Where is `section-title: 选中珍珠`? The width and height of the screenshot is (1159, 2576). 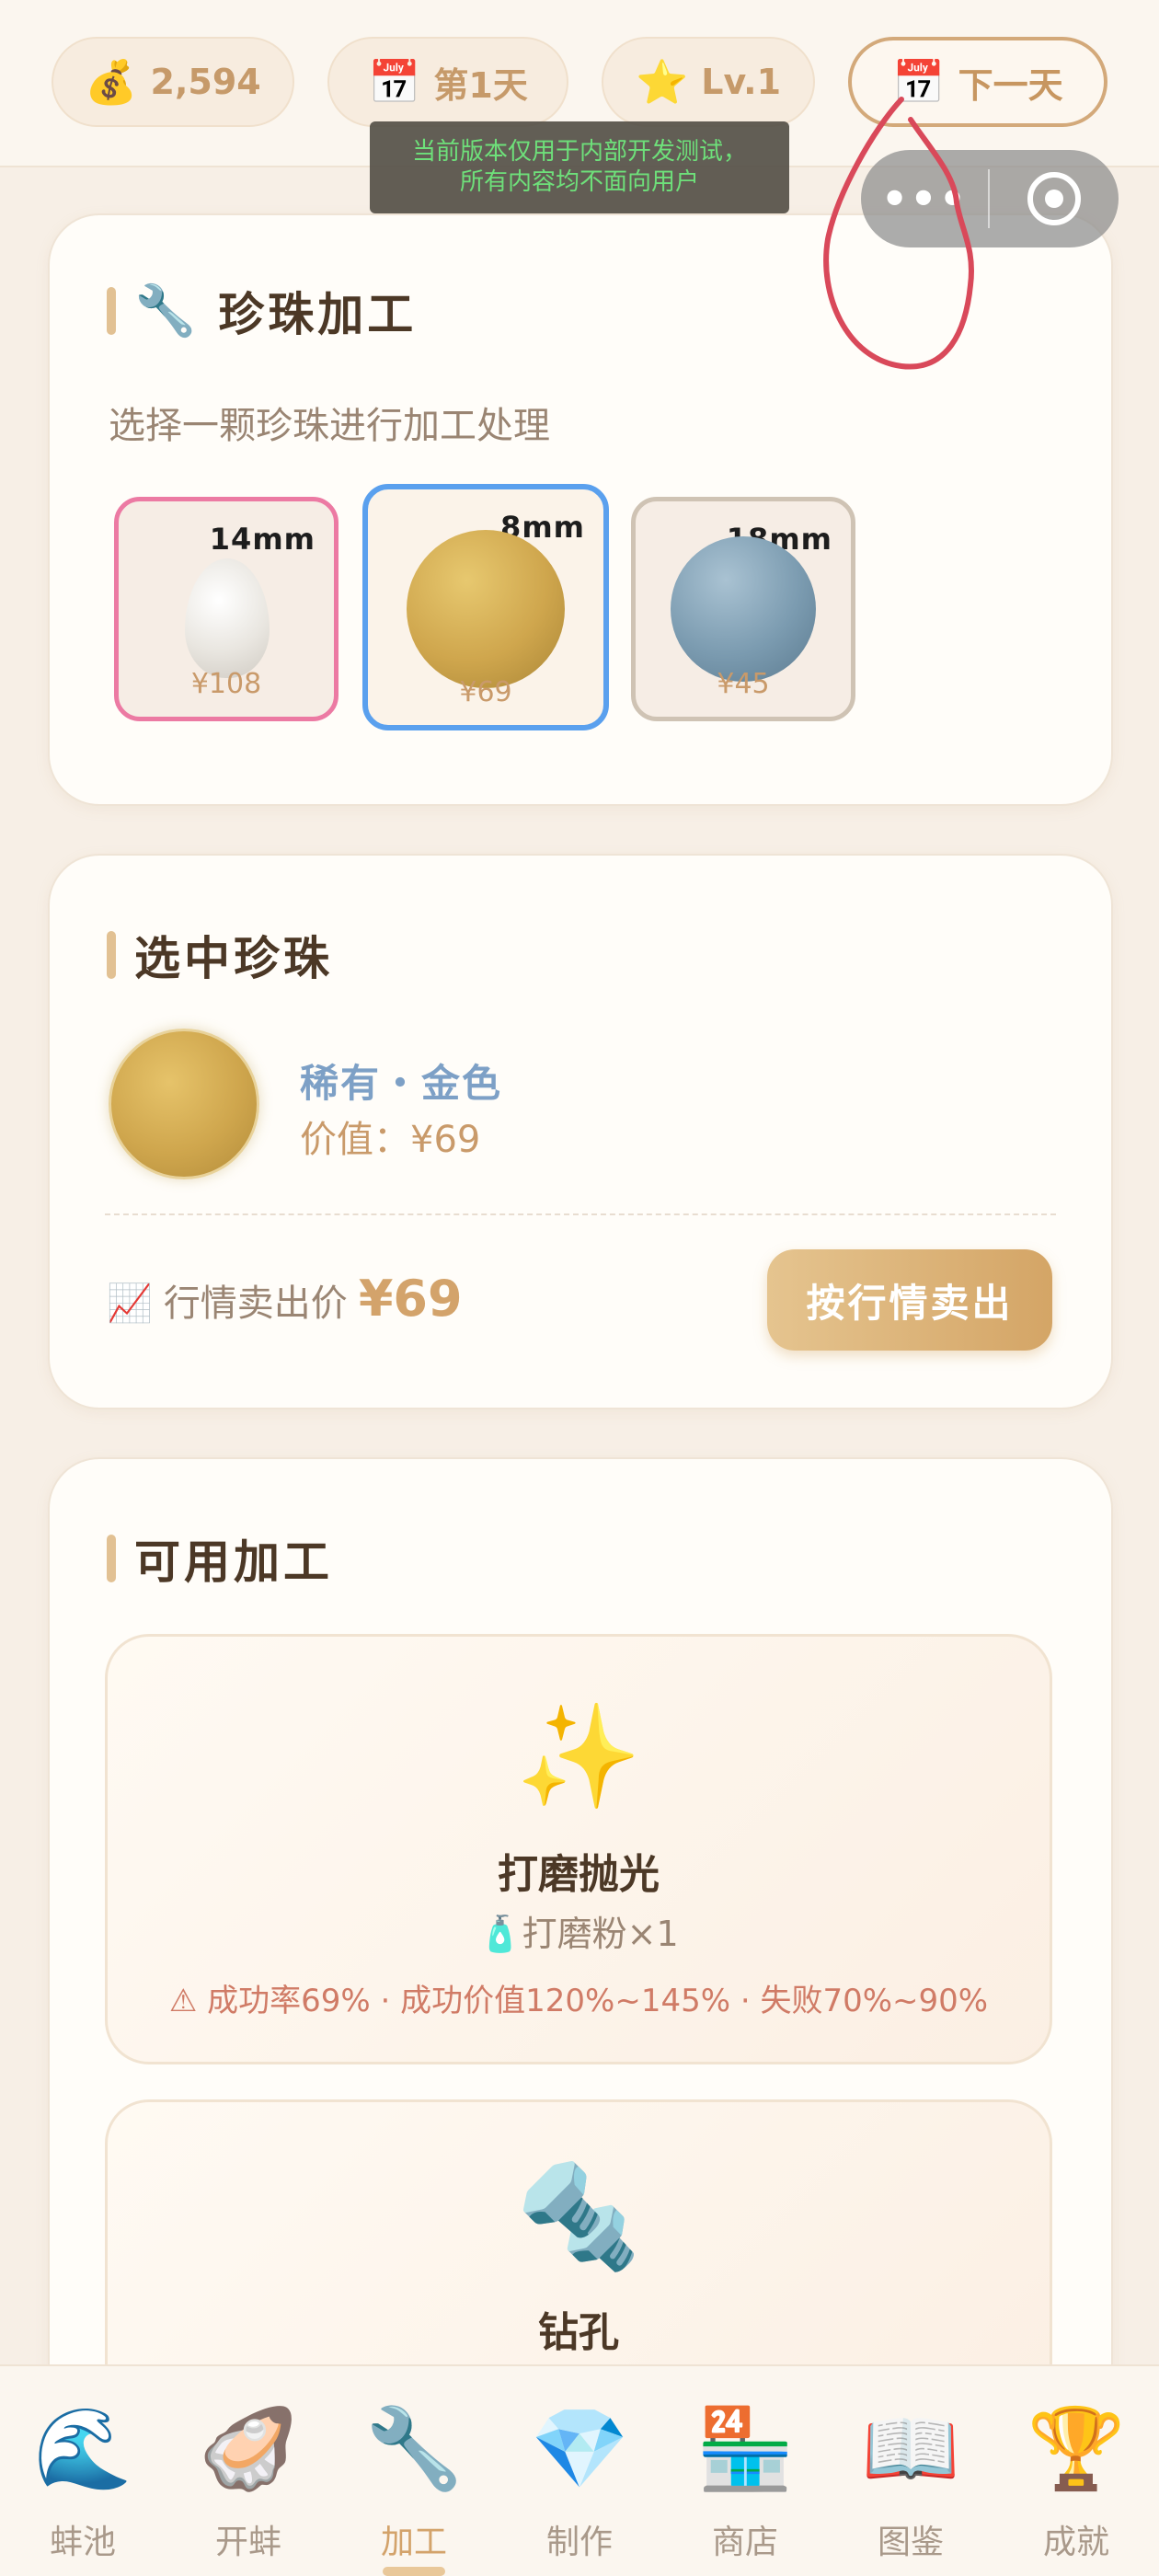
section-title: 选中珍珠 is located at coordinates (220, 955).